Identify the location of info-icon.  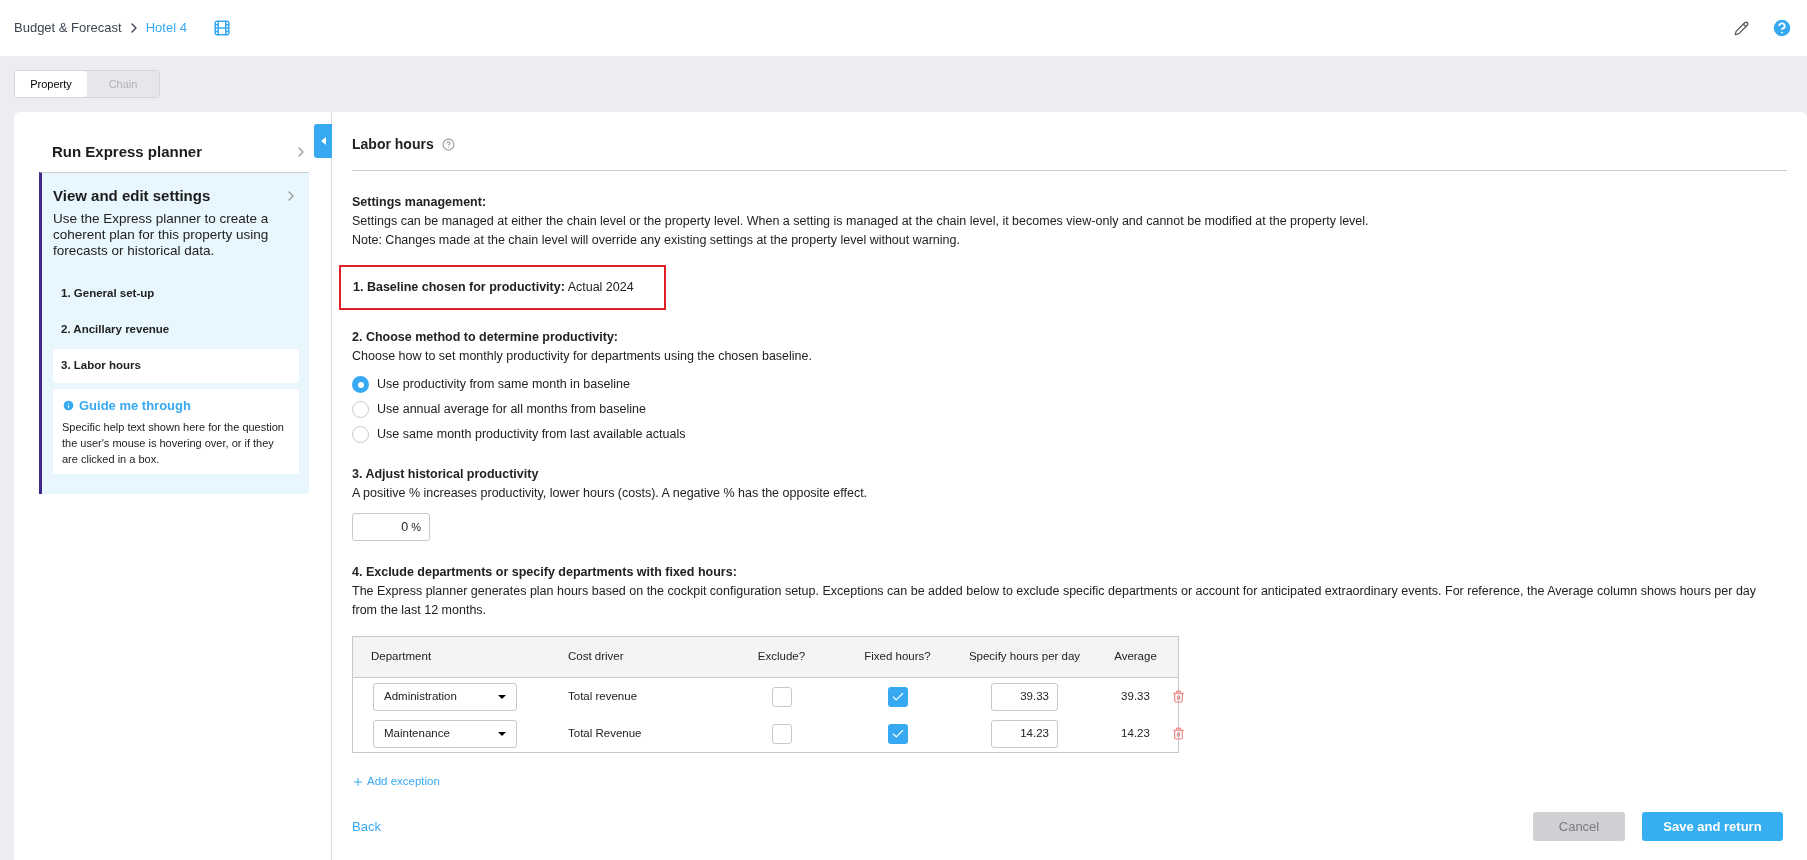
(68, 405).